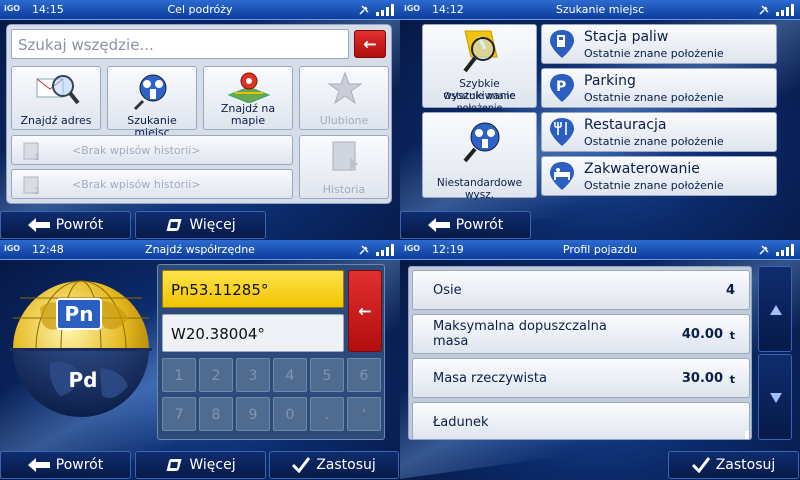 The image size is (800, 480). Describe the element at coordinates (364, 414) in the screenshot. I see `key-apostrophe: '` at that location.